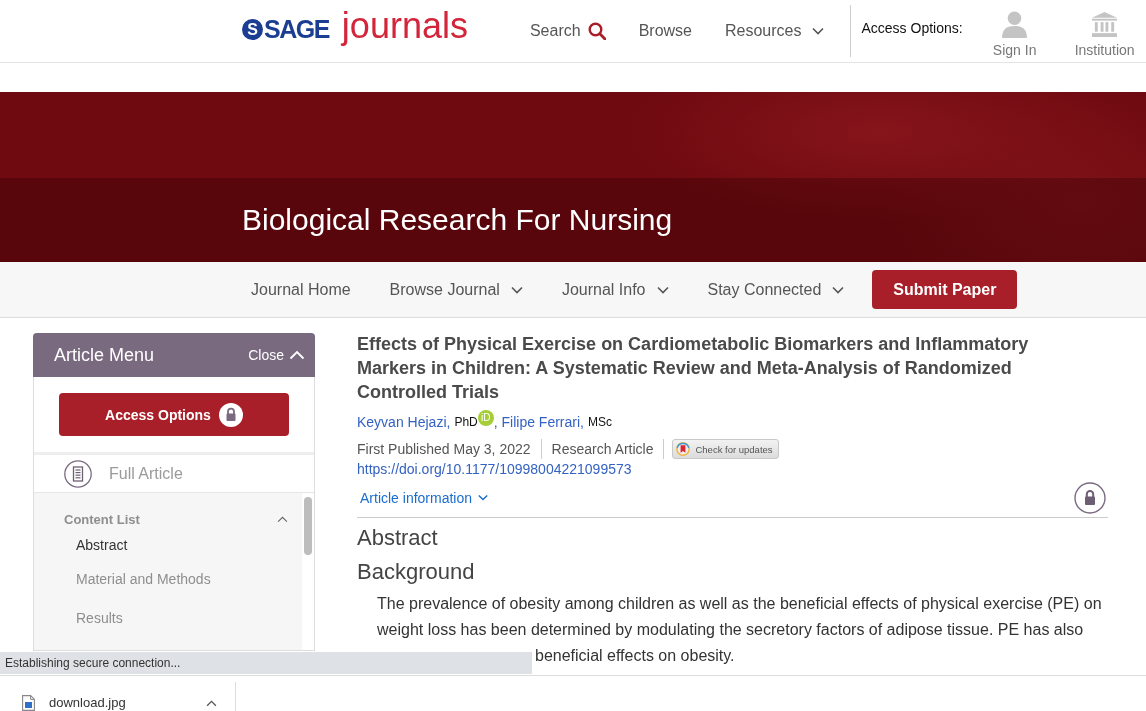  I want to click on sign-in-link: Sign In, so click(1014, 29).